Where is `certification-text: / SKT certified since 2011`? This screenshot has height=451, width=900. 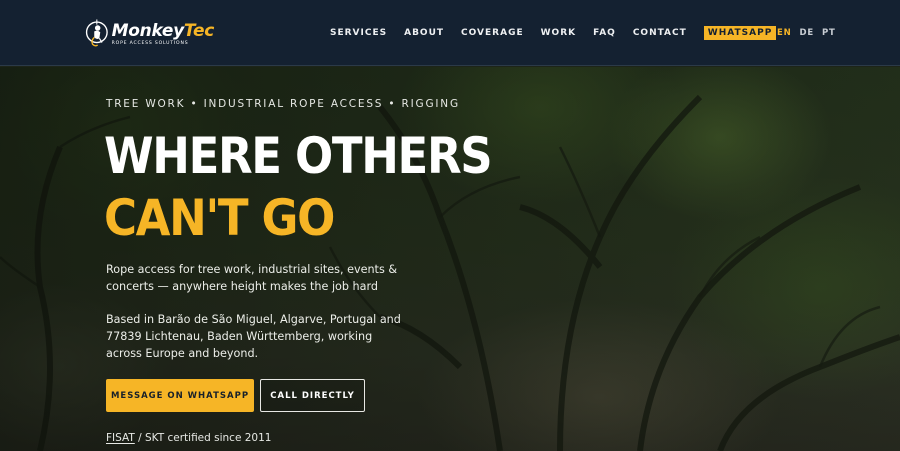
certification-text: / SKT certified since 2011 is located at coordinates (203, 438).